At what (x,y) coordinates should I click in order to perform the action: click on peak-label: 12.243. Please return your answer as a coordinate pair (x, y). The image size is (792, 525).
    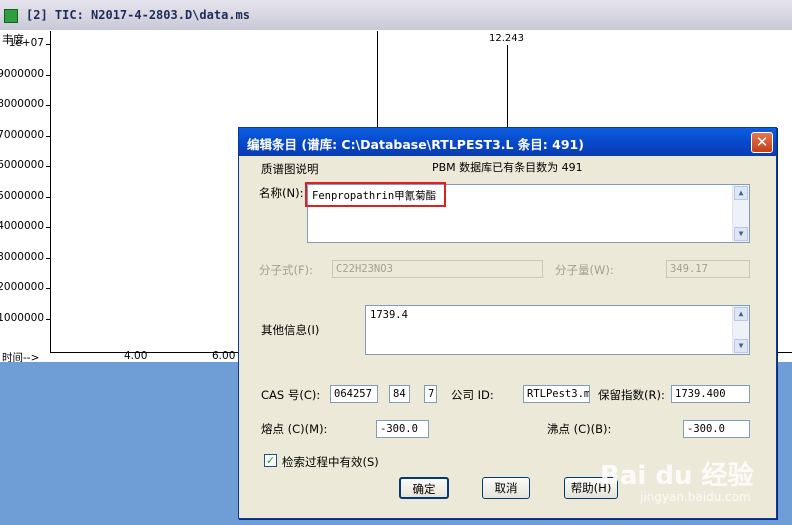
    Looking at the image, I should click on (506, 38).